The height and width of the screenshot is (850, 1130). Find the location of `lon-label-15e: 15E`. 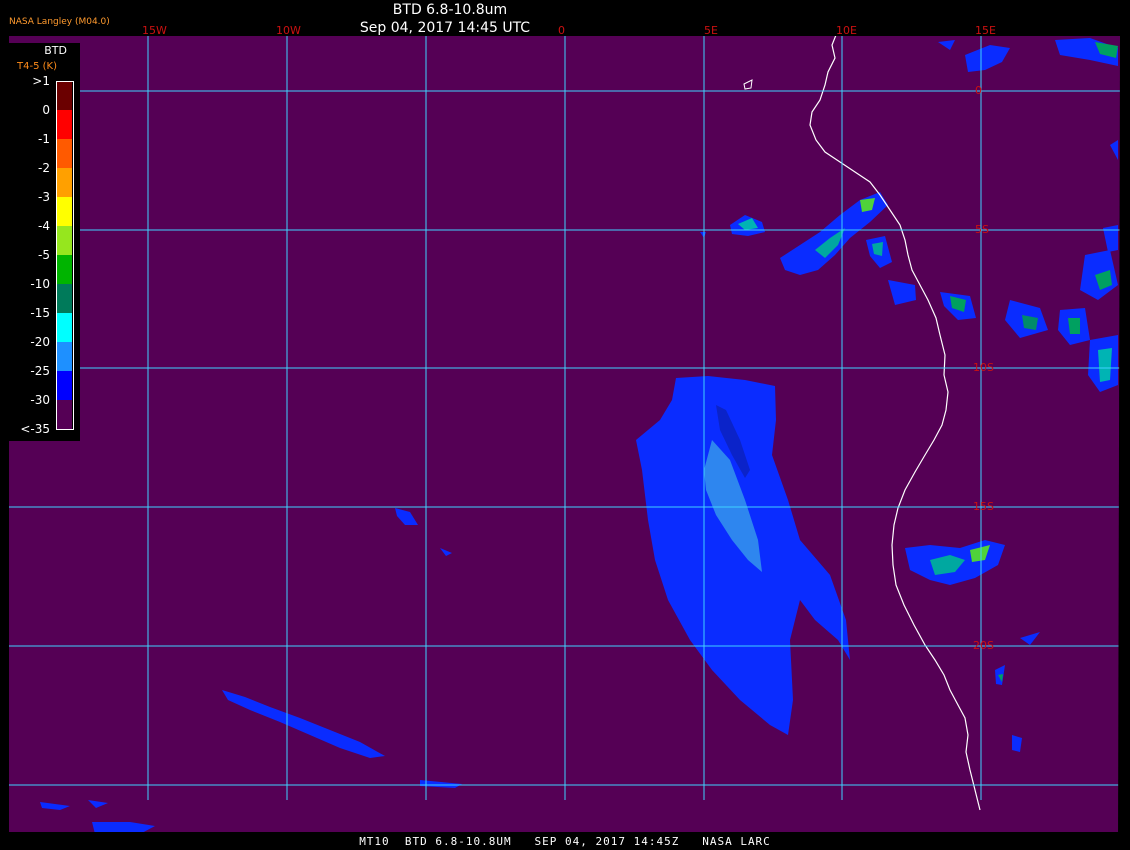

lon-label-15e: 15E is located at coordinates (985, 30).